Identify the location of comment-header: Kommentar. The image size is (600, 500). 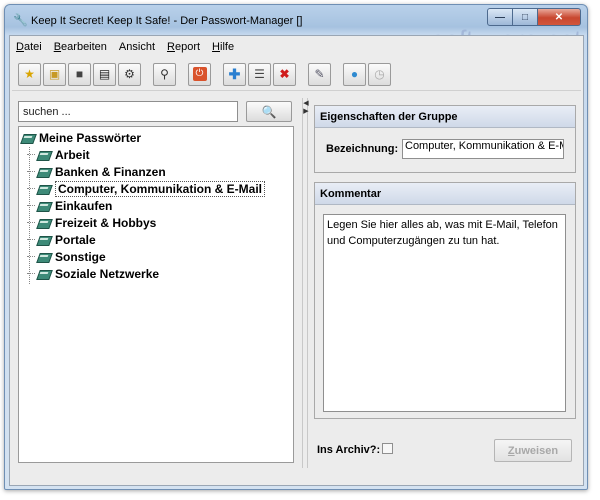
(445, 194).